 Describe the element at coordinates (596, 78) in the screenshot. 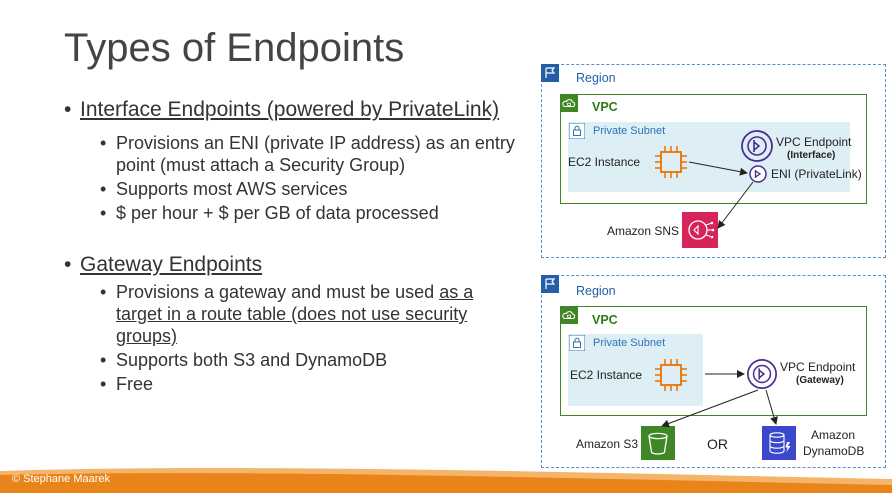

I see `region-label-top: Region` at that location.